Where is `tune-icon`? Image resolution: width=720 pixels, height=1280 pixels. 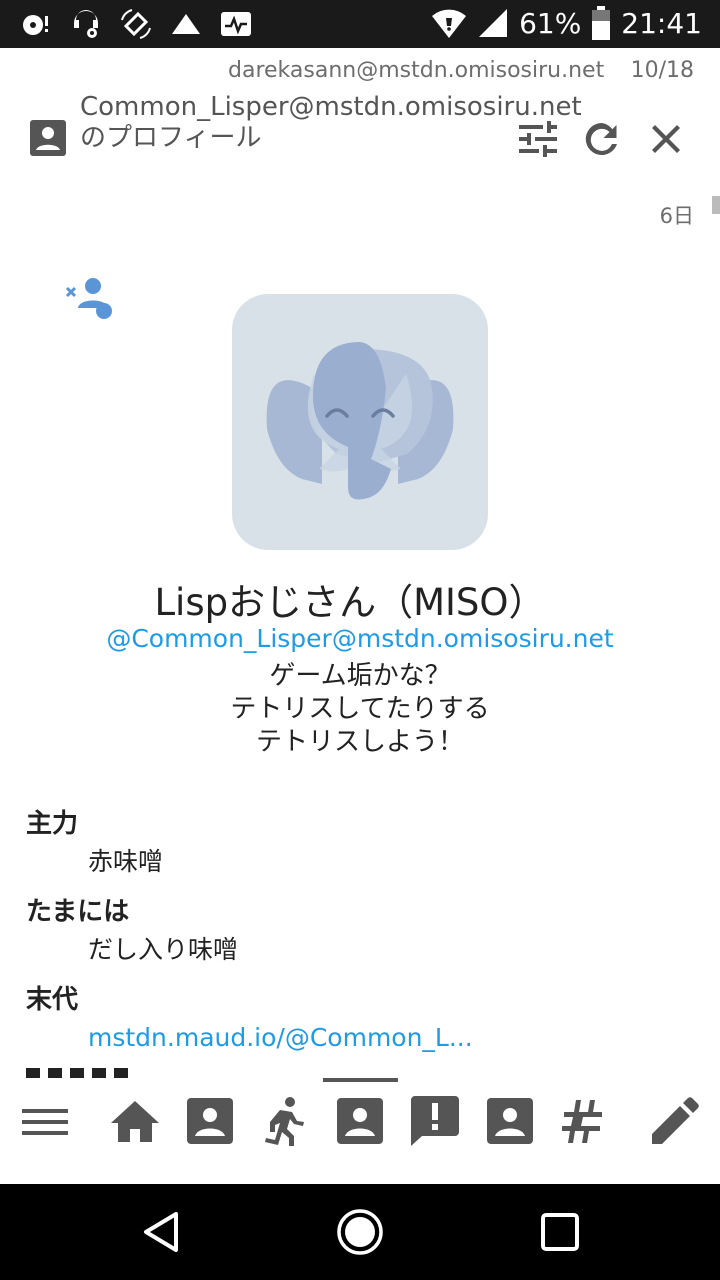
tune-icon is located at coordinates (538, 139).